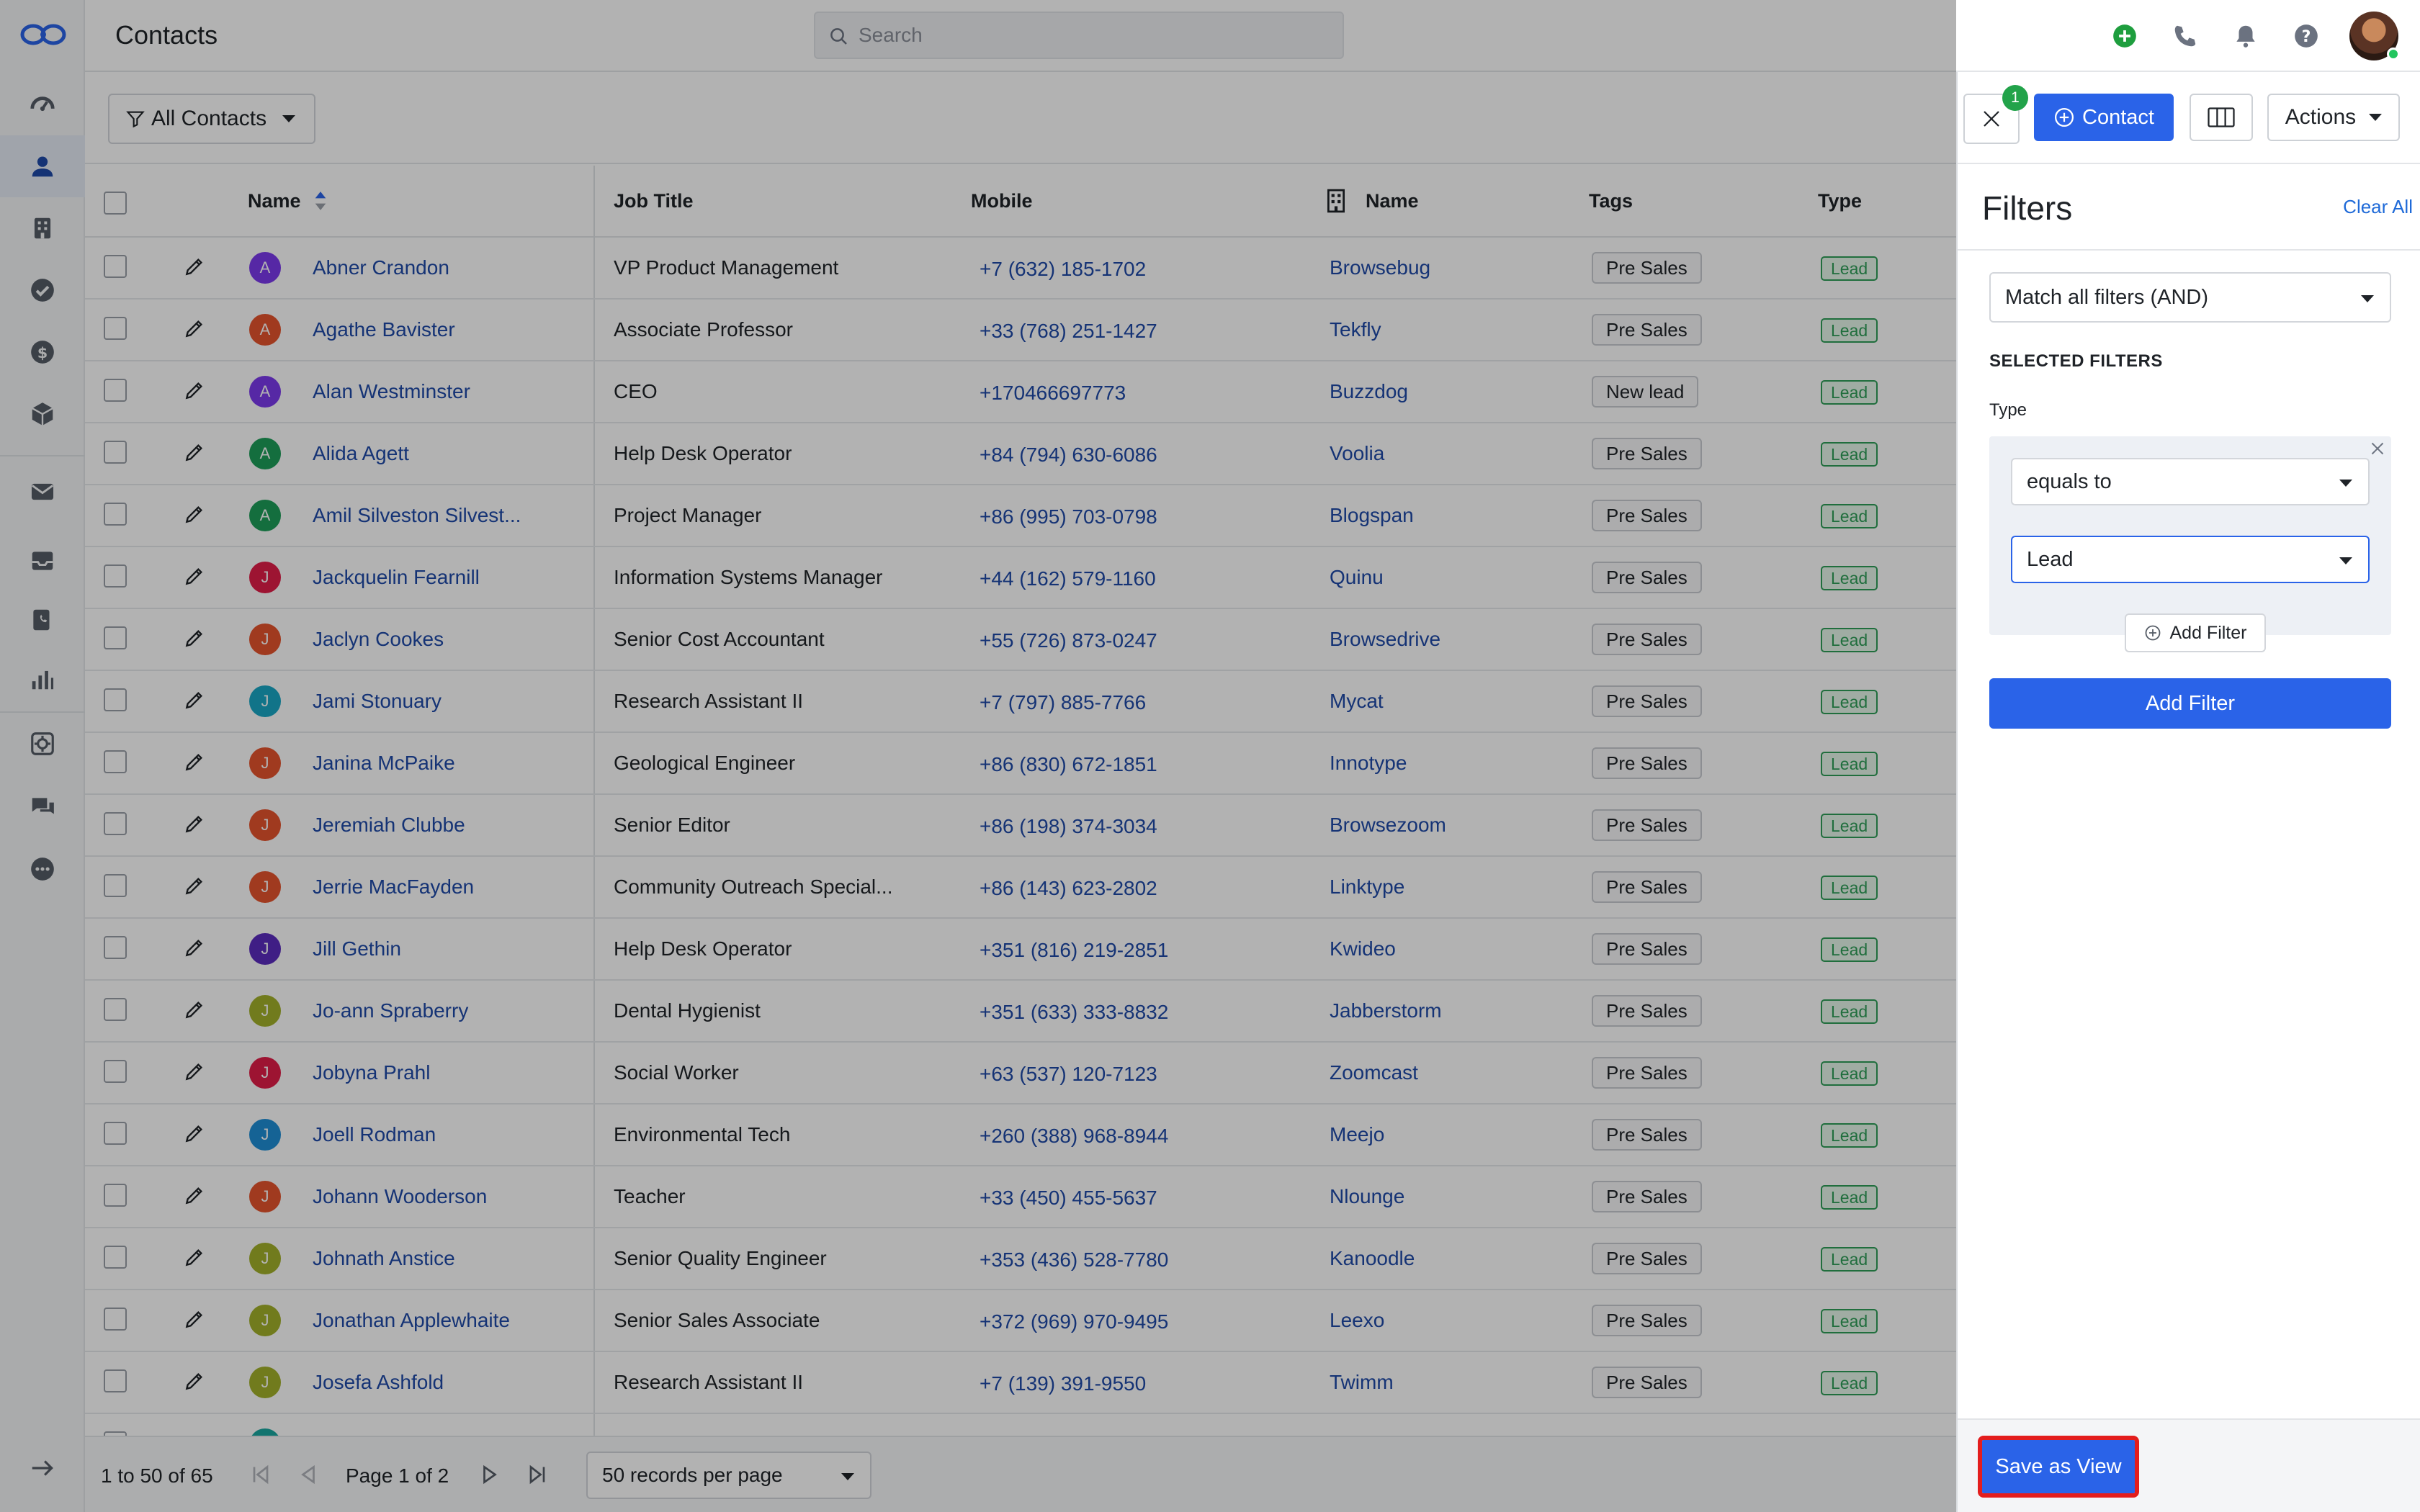 This screenshot has width=2420, height=1512. Describe the element at coordinates (2106, 297) in the screenshot. I see `match-mode-value: Match all filters (AND)` at that location.